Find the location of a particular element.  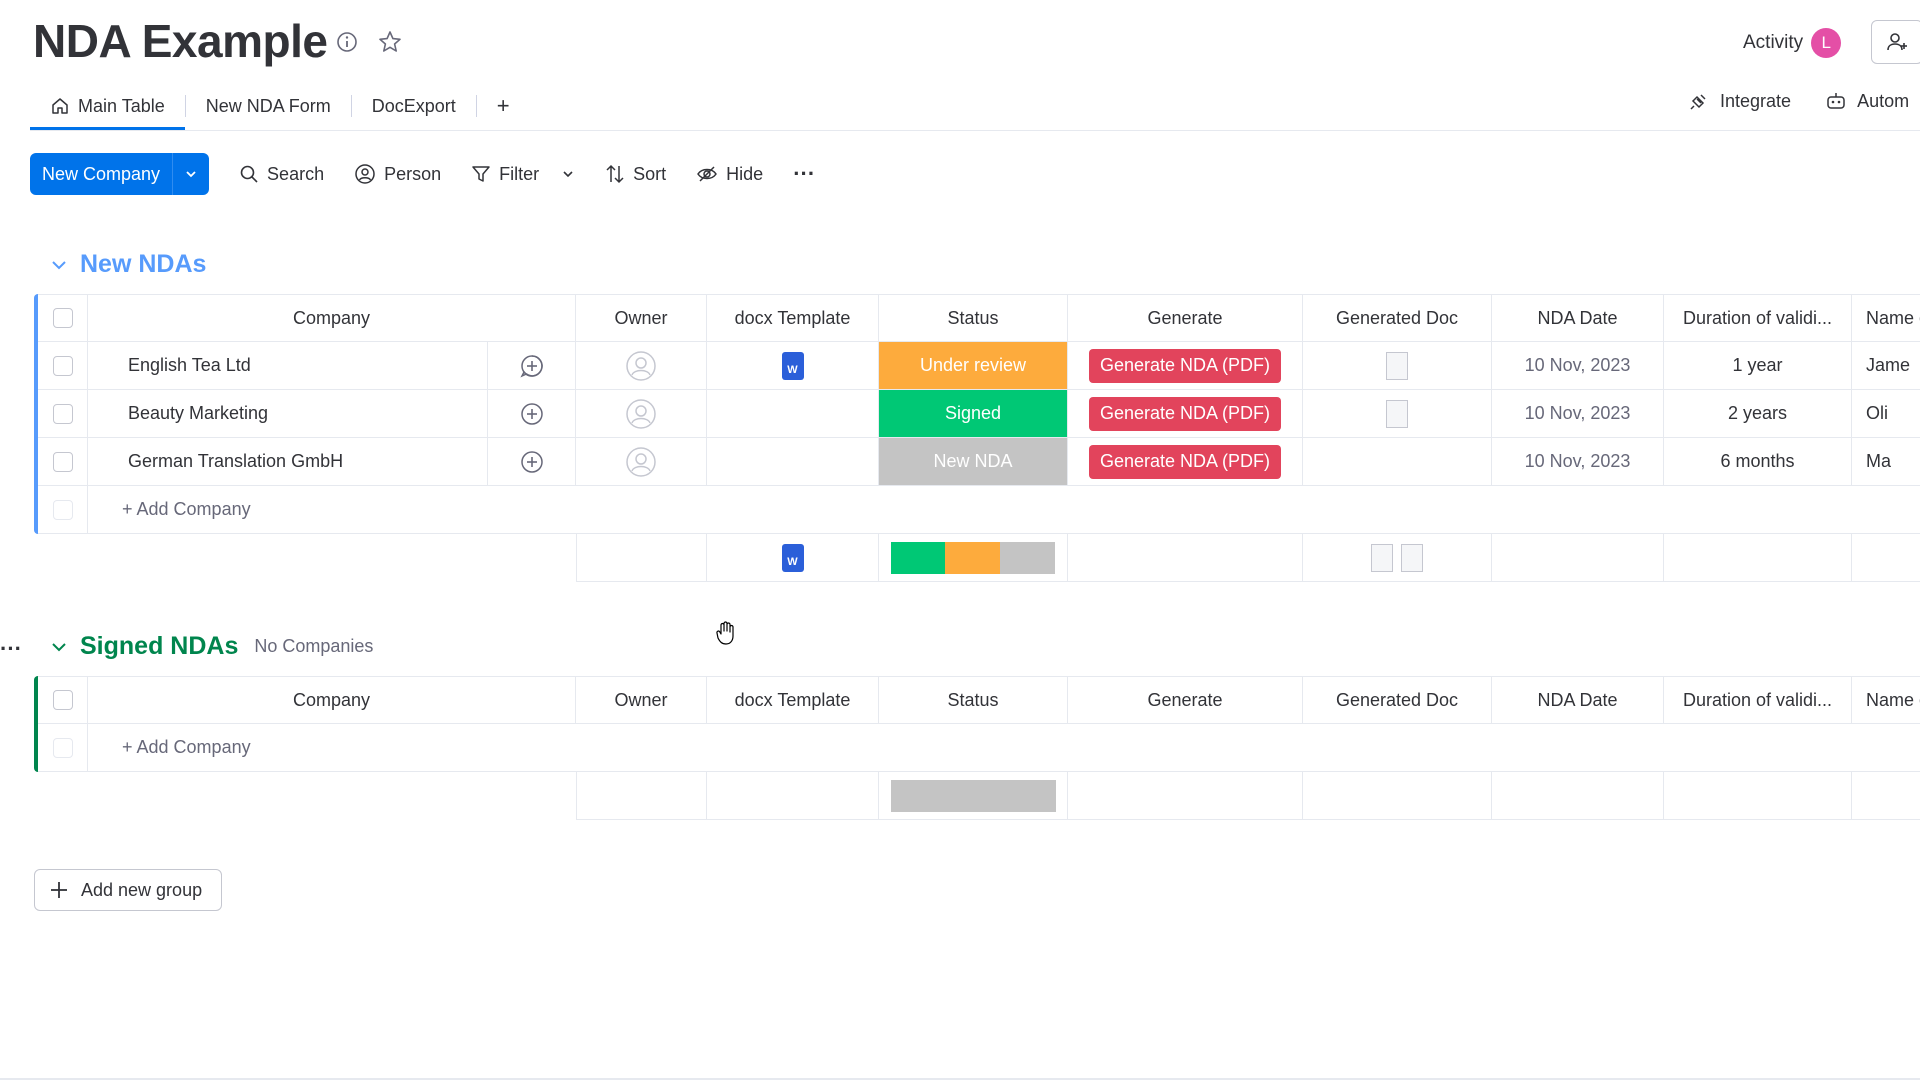

star-icon is located at coordinates (390, 42).